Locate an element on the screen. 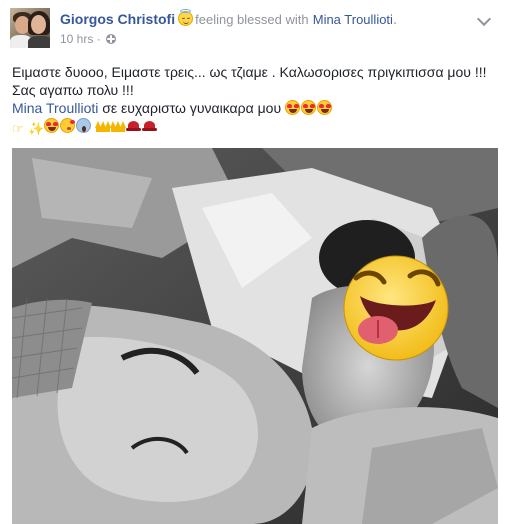 The width and height of the screenshot is (509, 524). author-avatar is located at coordinates (30, 28).